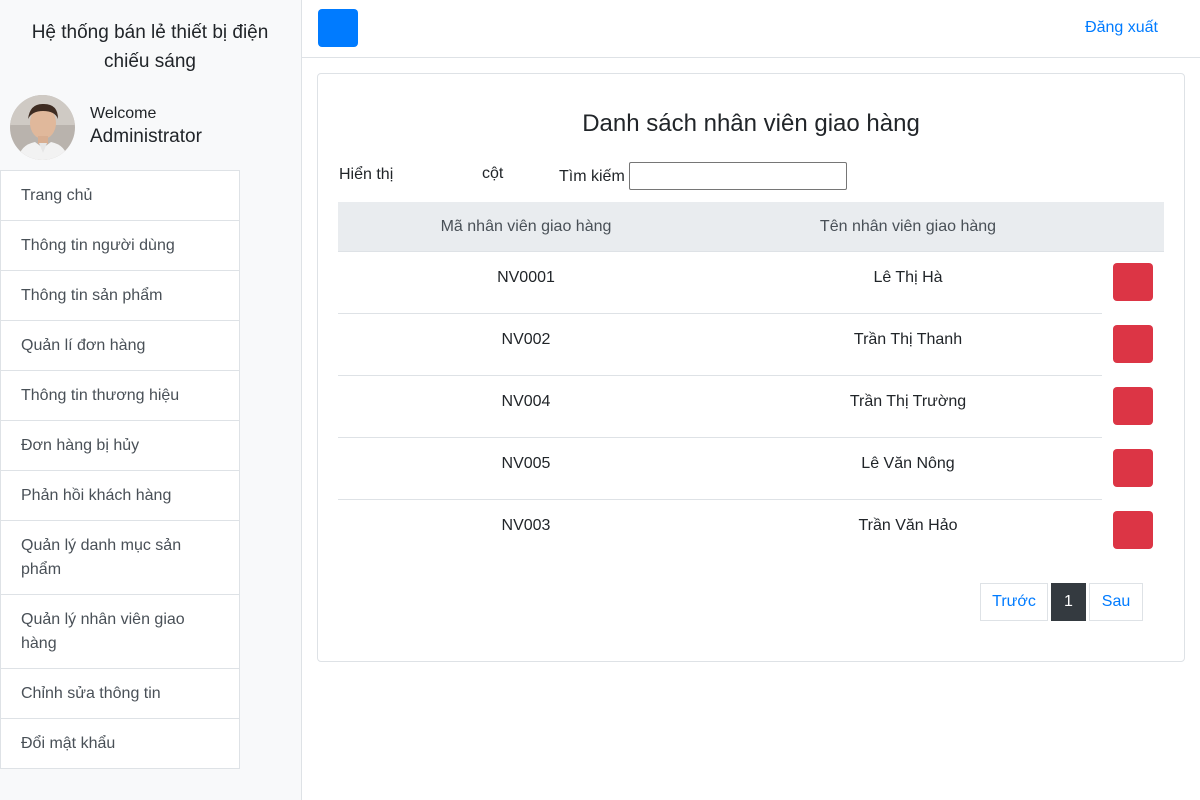 The image size is (1200, 800). Describe the element at coordinates (83, 345) in the screenshot. I see `sidebar-item-label: Quản lí đơn hàng` at that location.